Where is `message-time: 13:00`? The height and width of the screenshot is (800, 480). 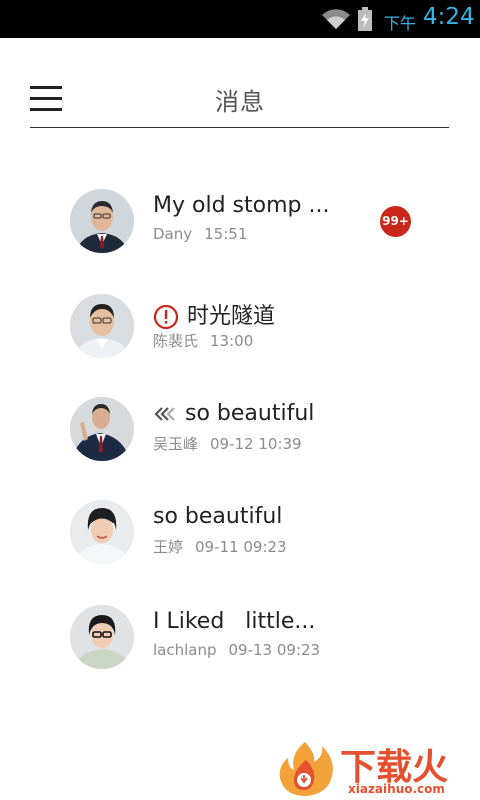 message-time: 13:00 is located at coordinates (232, 341).